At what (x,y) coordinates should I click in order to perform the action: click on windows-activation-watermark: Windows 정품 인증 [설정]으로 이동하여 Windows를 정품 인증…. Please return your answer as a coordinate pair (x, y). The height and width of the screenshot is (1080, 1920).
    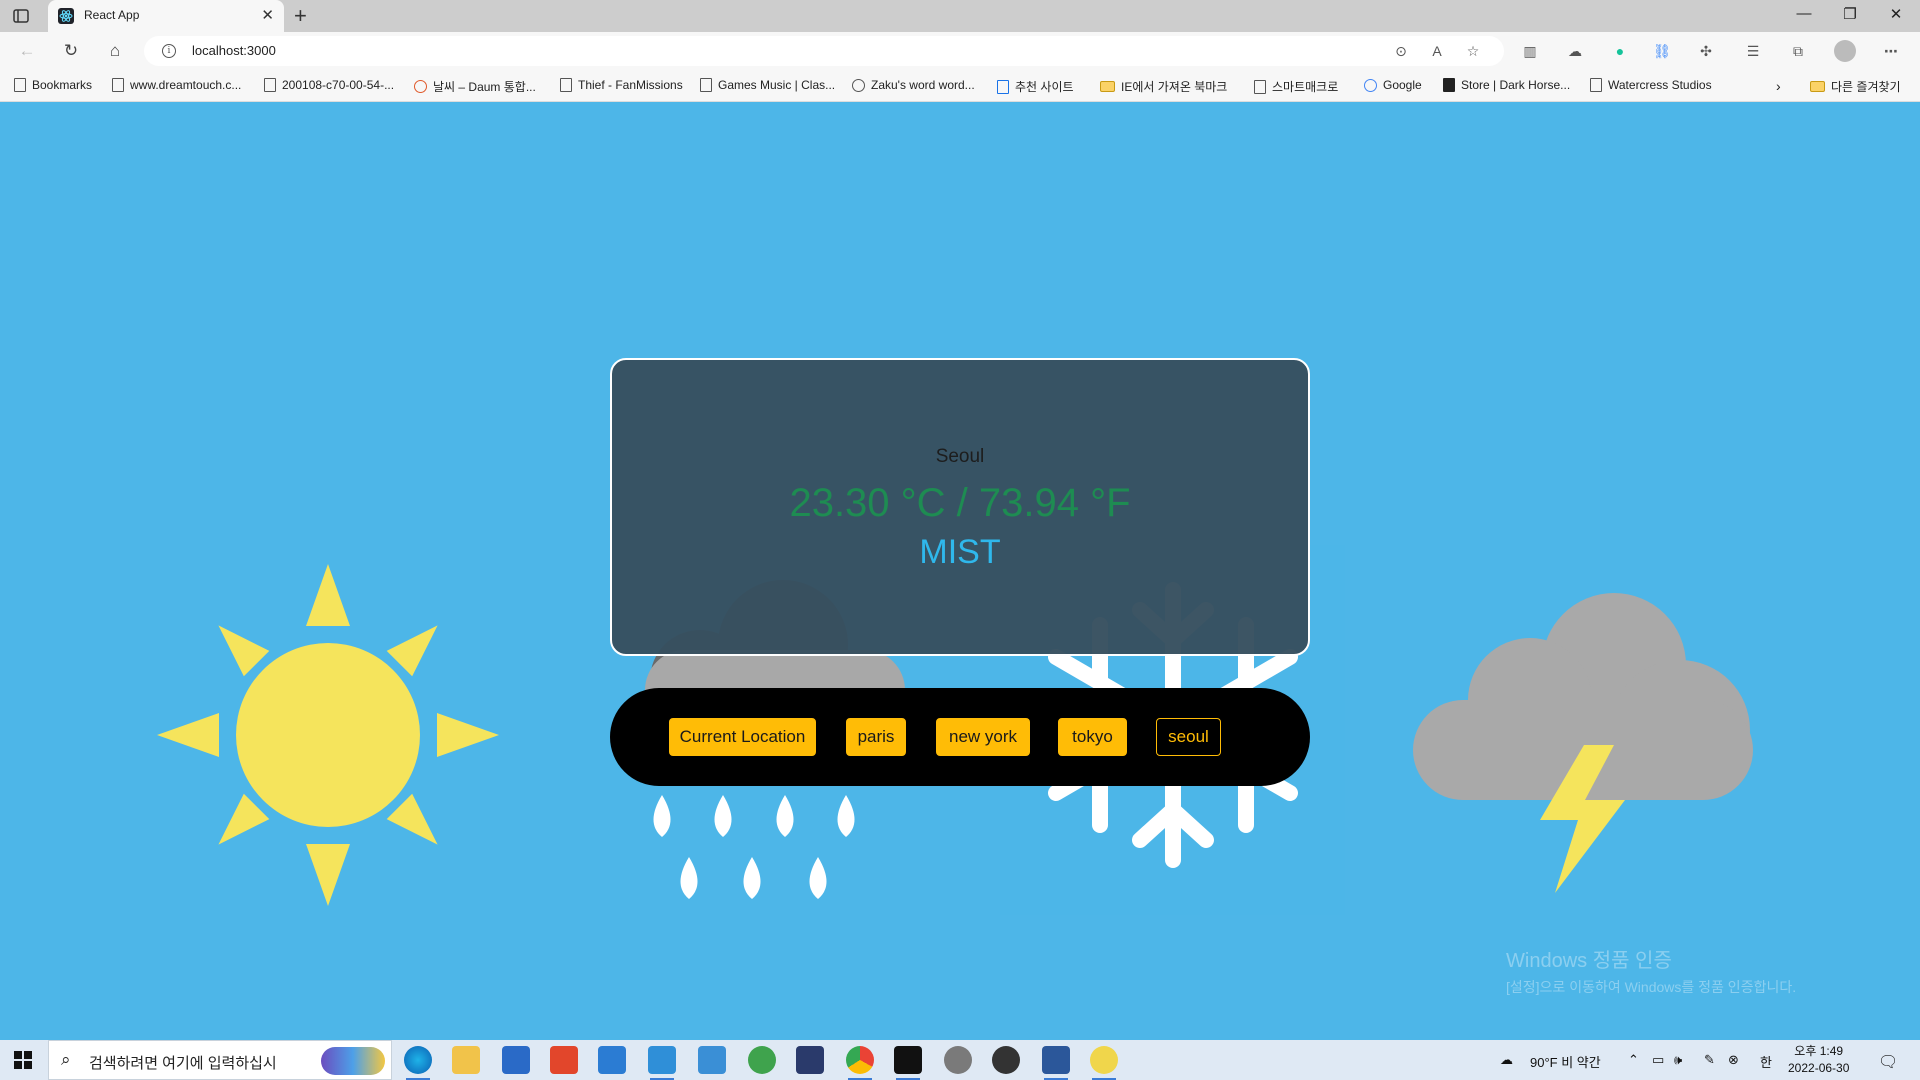
    Looking at the image, I should click on (1651, 972).